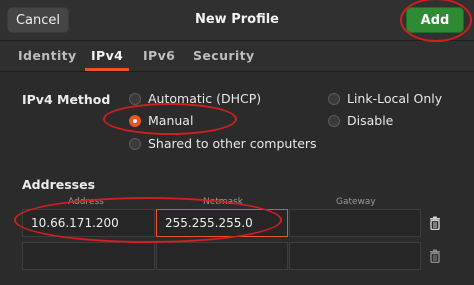 The image size is (474, 285). I want to click on address-column-header: Address, so click(86, 202).